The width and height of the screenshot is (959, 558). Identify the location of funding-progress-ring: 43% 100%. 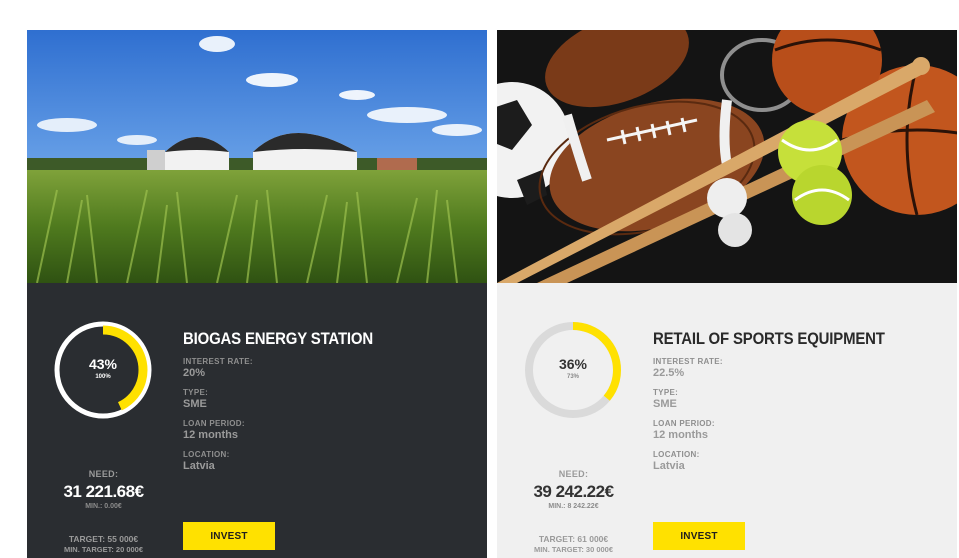
(103, 370).